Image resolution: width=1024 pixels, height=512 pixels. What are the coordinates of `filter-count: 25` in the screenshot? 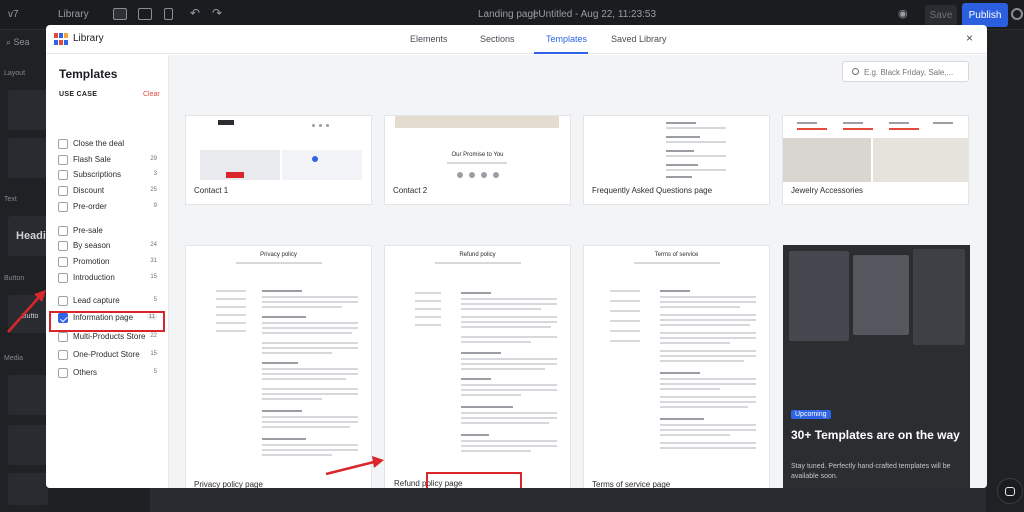 It's located at (153, 190).